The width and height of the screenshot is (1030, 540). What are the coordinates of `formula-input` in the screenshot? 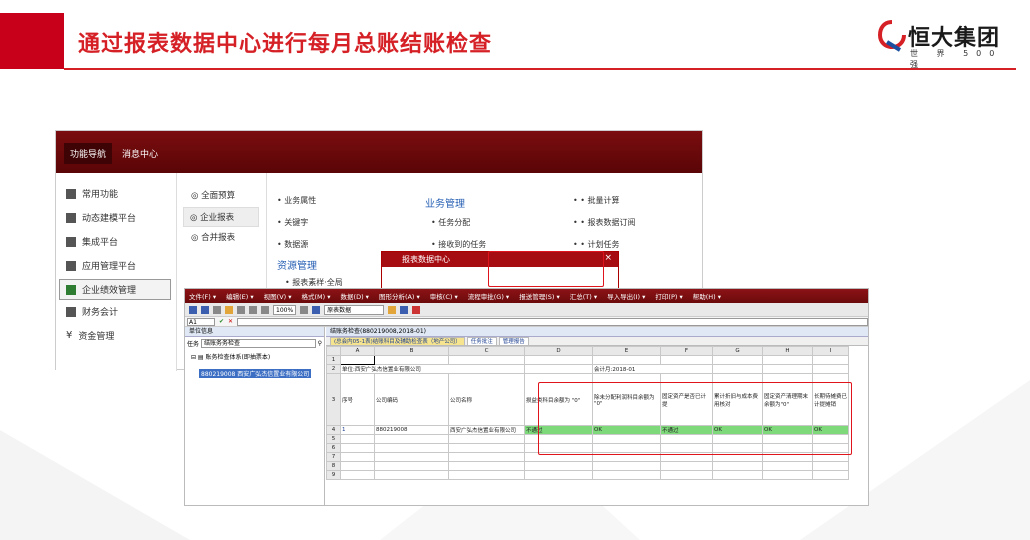 It's located at (552, 321).